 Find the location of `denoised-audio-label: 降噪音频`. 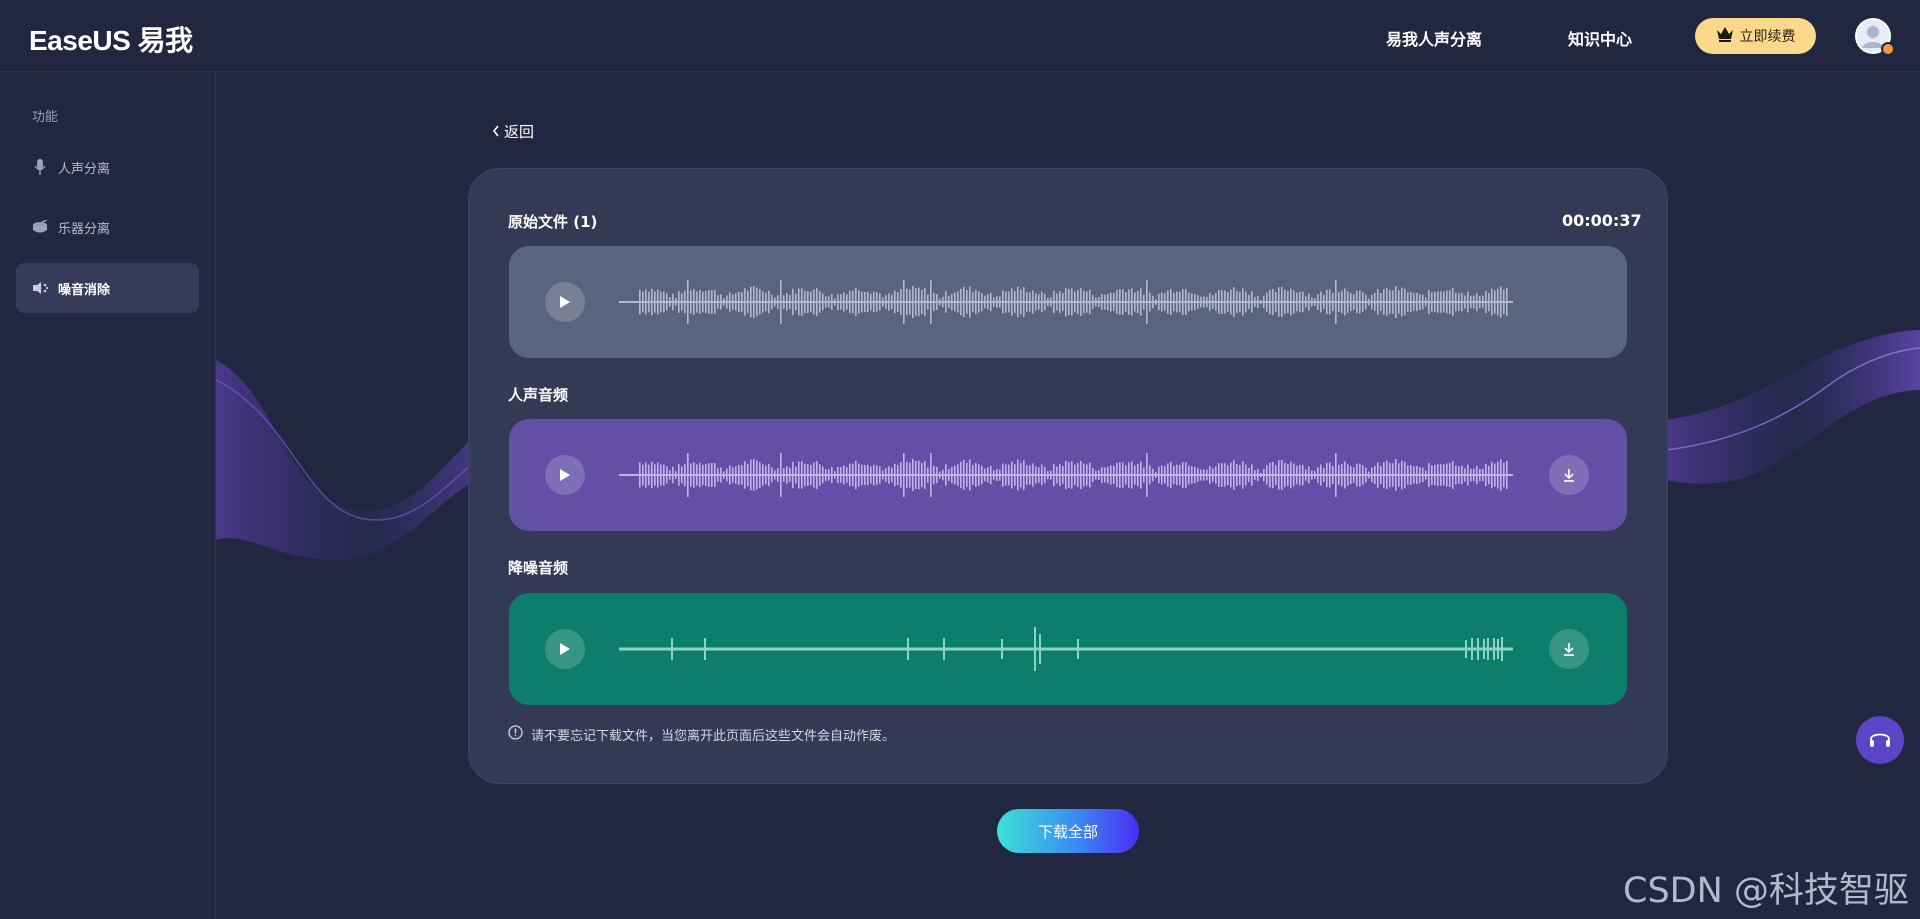

denoised-audio-label: 降噪音频 is located at coordinates (538, 568).